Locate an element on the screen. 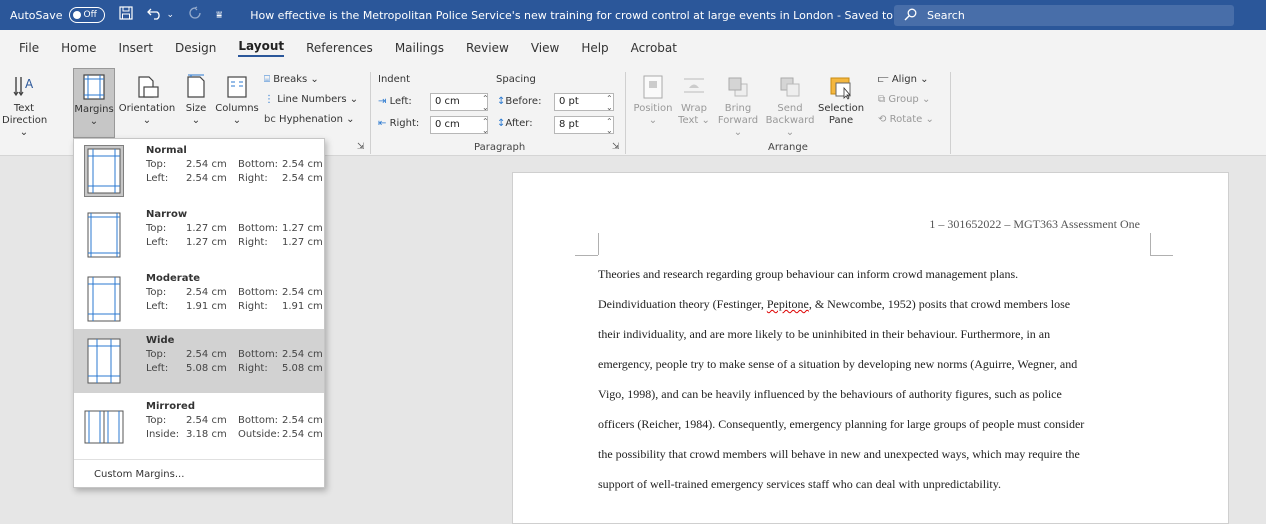 The width and height of the screenshot is (1266, 524). spelling-error-underline: Pepitone is located at coordinates (788, 304).